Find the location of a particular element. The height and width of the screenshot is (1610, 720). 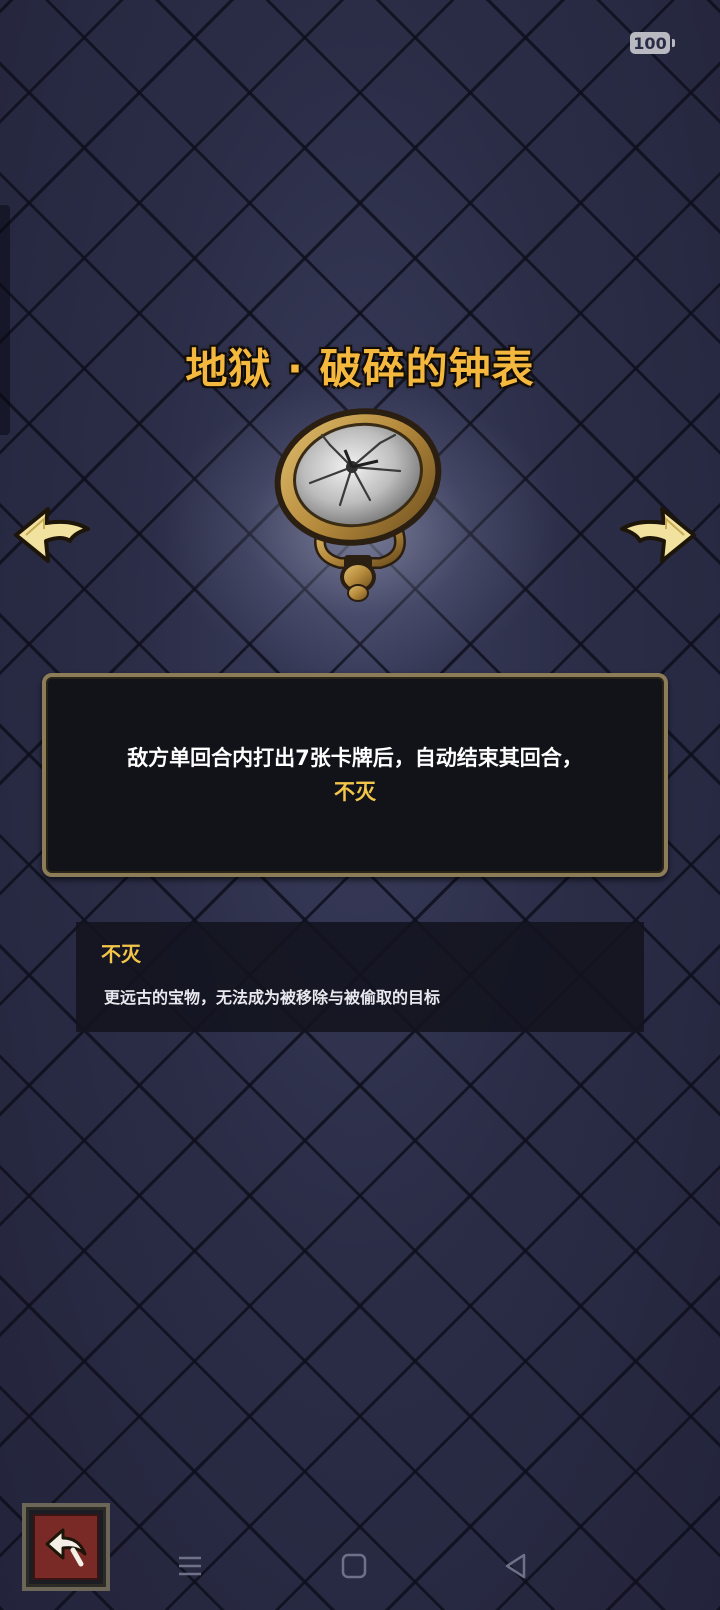

battery-level: 100 is located at coordinates (650, 43).